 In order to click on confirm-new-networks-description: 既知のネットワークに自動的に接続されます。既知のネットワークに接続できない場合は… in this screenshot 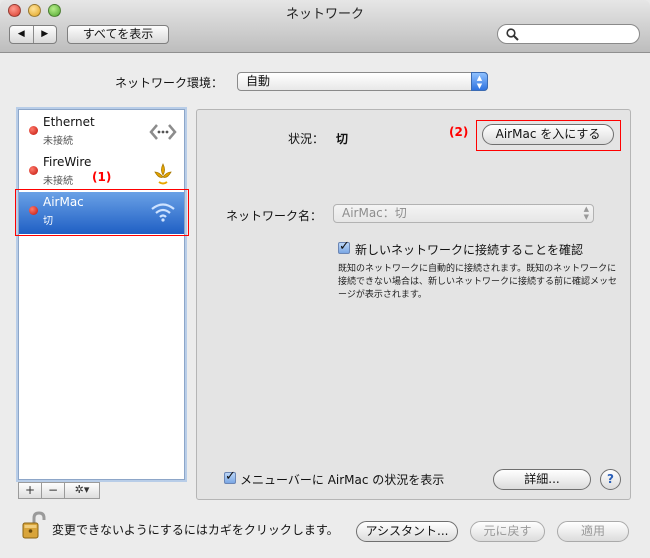, I will do `click(478, 282)`.